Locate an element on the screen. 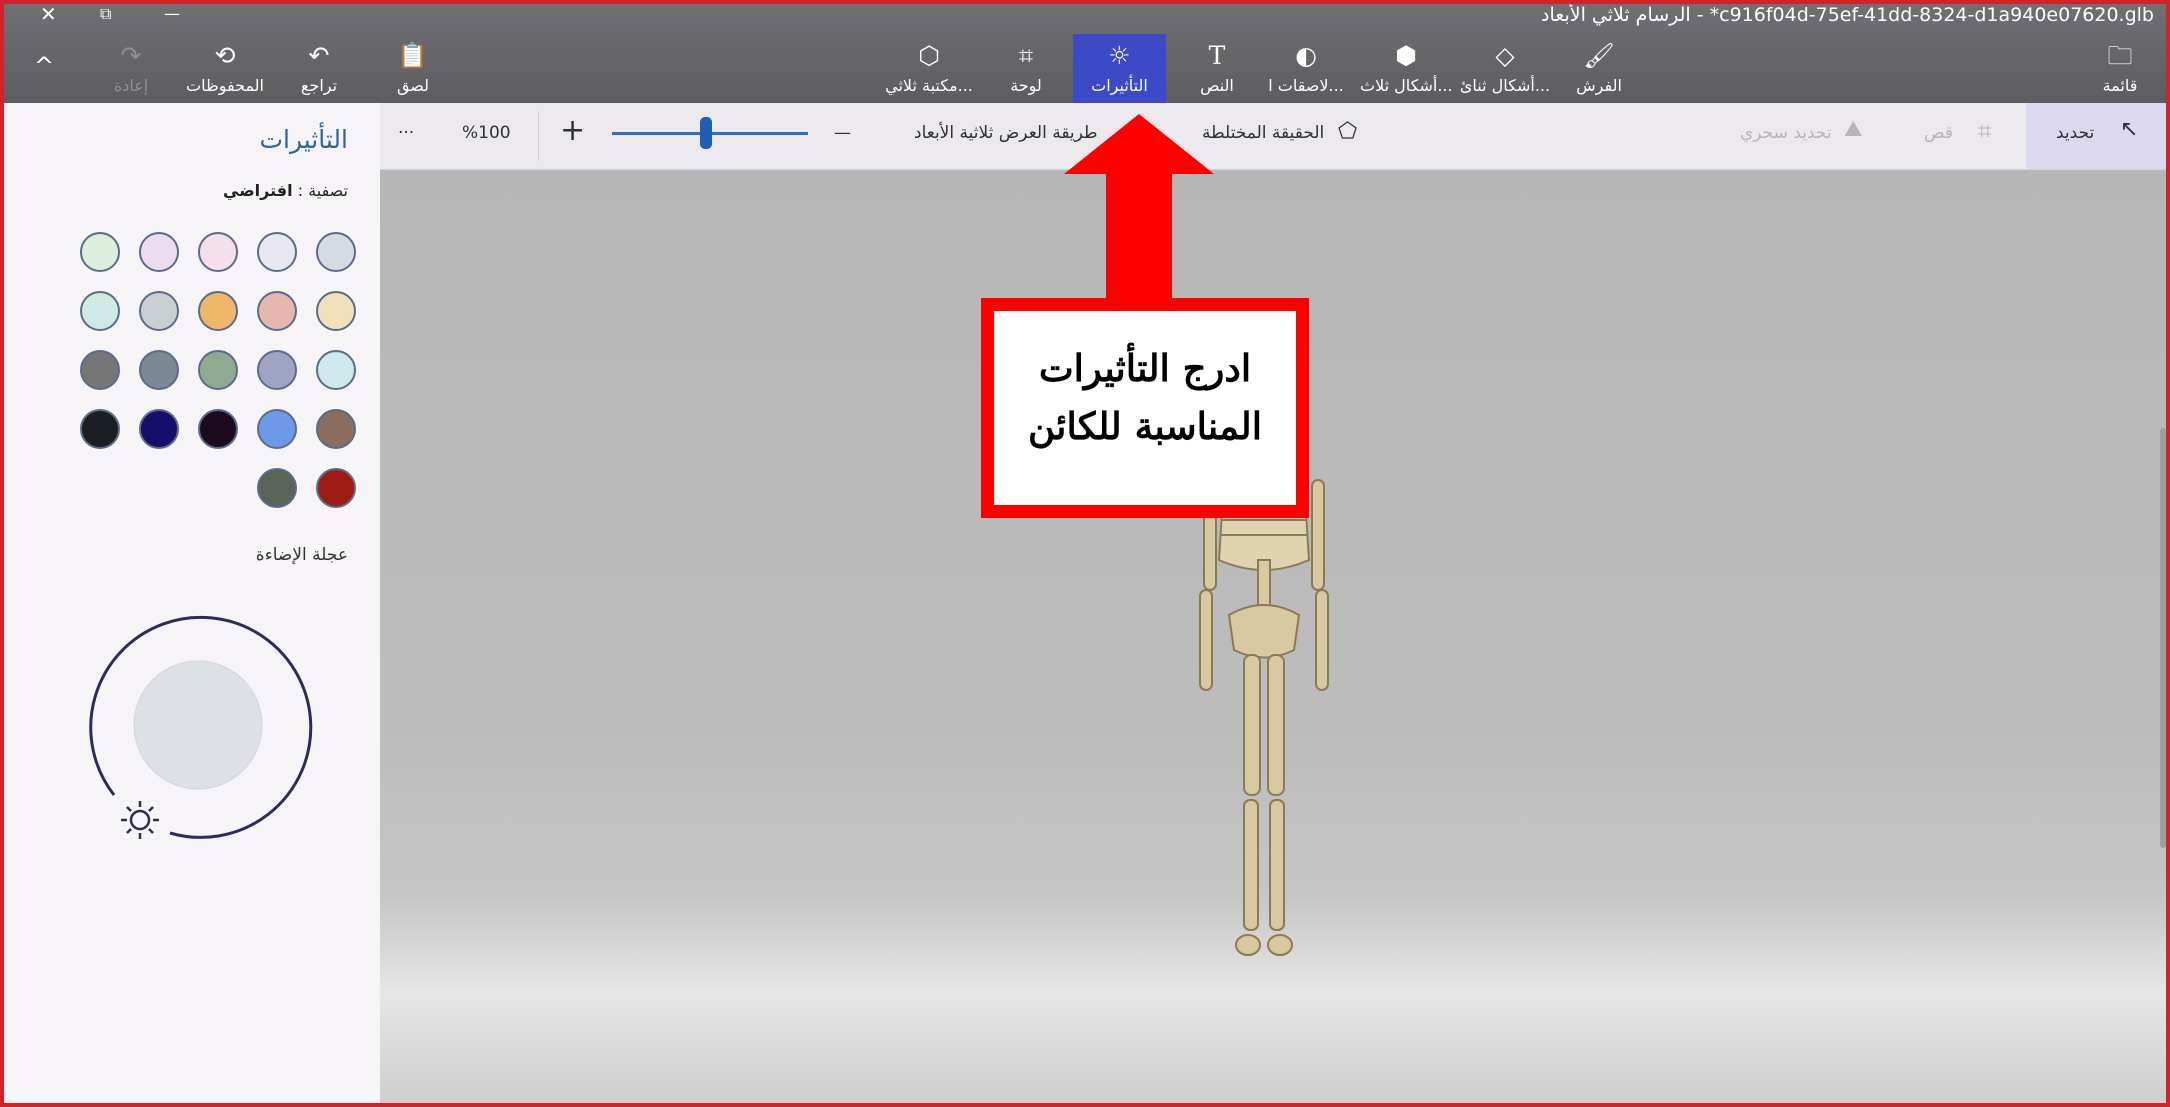 The width and height of the screenshot is (2170, 1107). collapse-ribbon-button: ^ is located at coordinates (44, 66).